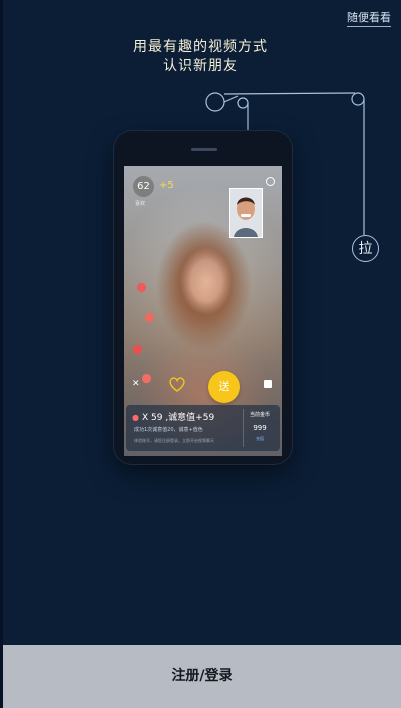 The image size is (401, 708). Describe the element at coordinates (224, 387) in the screenshot. I see `send-gift-button: 送` at that location.